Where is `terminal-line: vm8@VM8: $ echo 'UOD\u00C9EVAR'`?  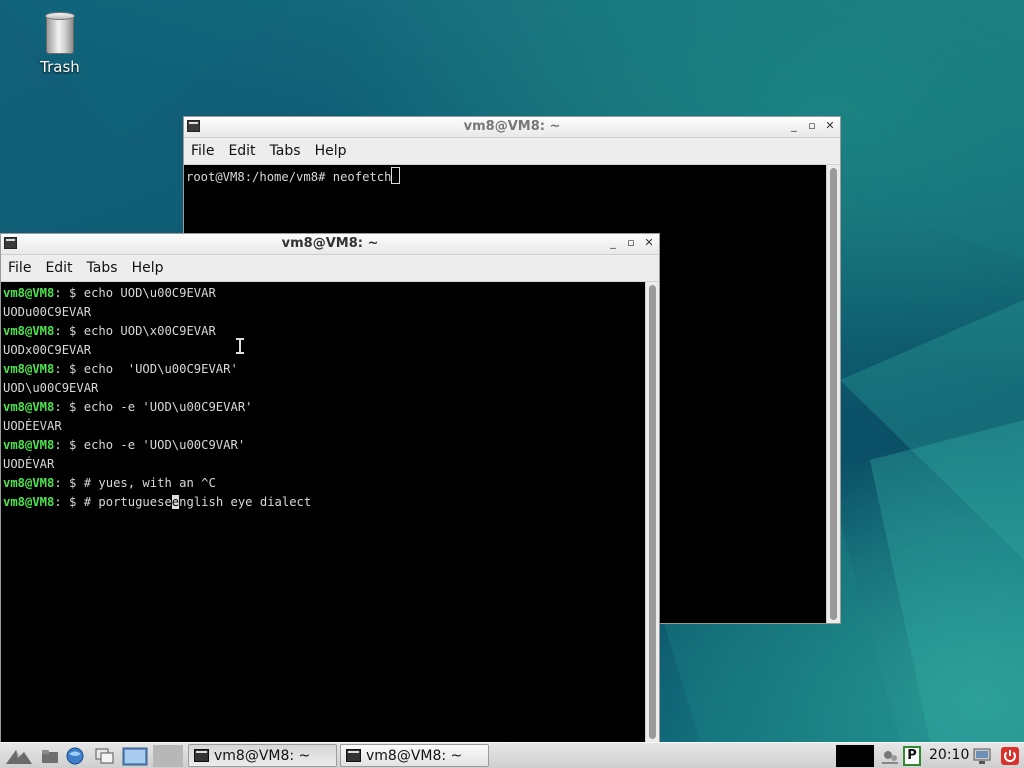 terminal-line: vm8@VM8: $ echo 'UOD\u00C9EVAR' is located at coordinates (120, 369).